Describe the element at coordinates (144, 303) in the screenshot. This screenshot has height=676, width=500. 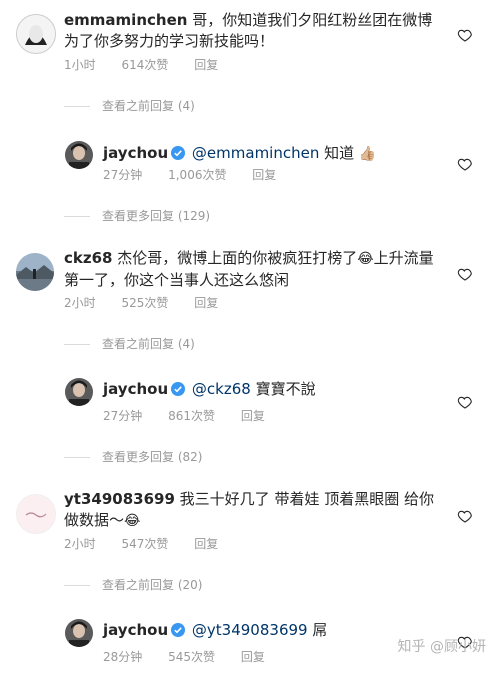
I see `comment-likes: 525次赞` at that location.